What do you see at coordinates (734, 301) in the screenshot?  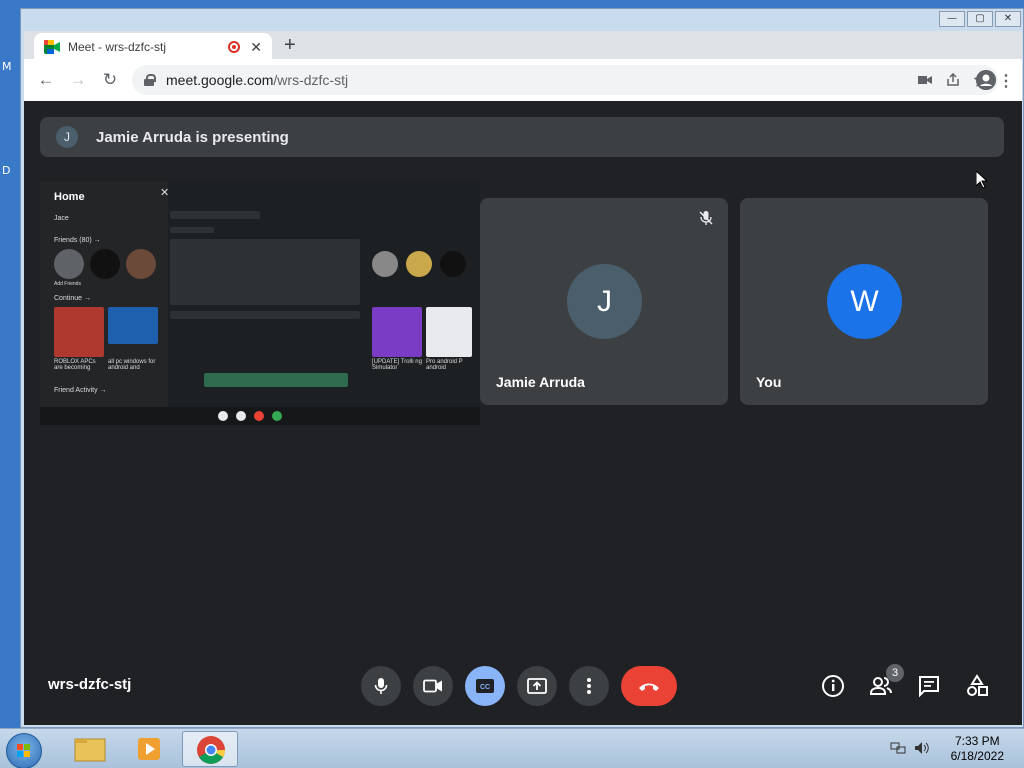 I see `participant-grid: J Jamie Arruda W You` at bounding box center [734, 301].